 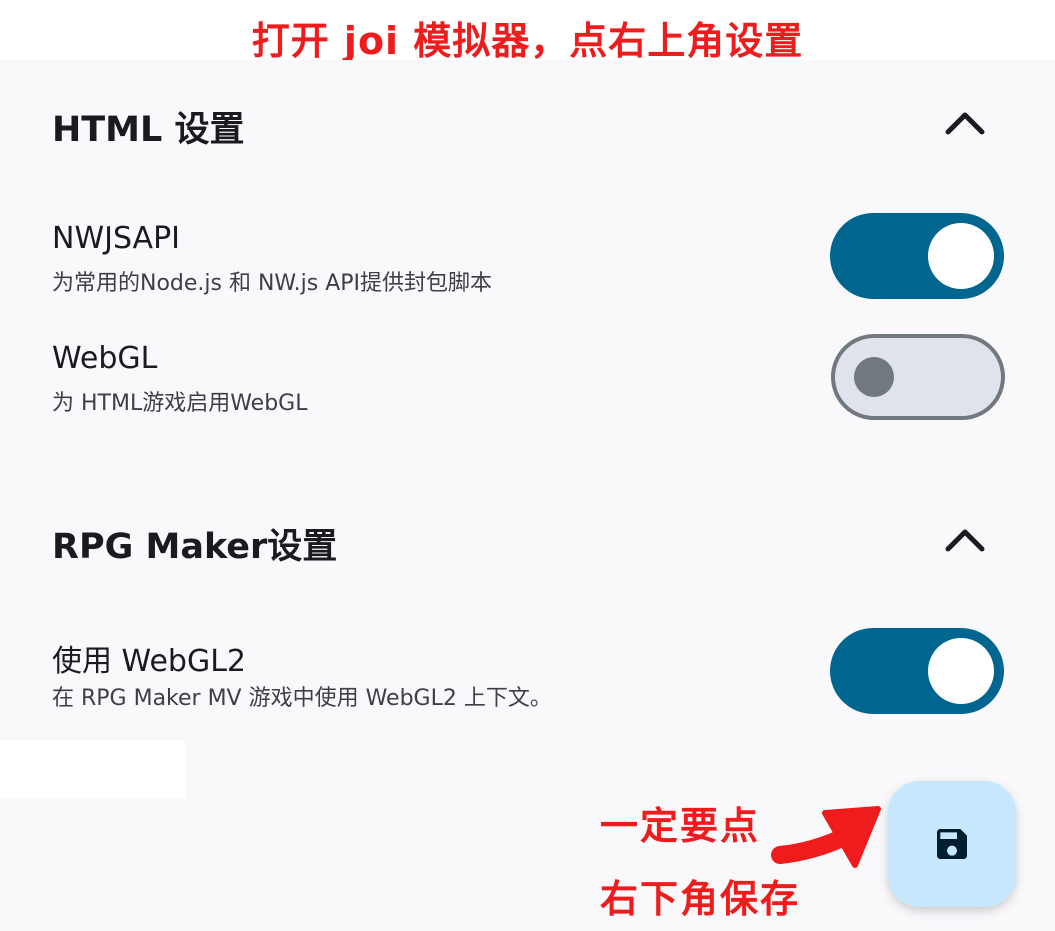 I want to click on rpg-section-title: RPG Maker设置, so click(x=195, y=547).